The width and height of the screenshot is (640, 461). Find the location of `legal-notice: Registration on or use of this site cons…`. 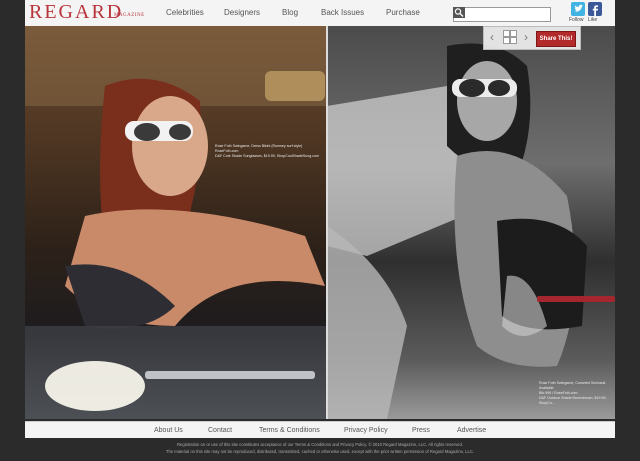

legal-notice: Registration on or use of this site cons… is located at coordinates (320, 444).